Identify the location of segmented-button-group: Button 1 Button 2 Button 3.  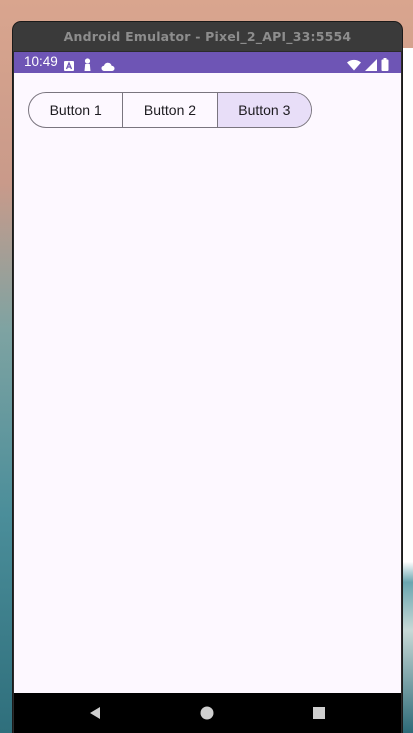
(170, 110).